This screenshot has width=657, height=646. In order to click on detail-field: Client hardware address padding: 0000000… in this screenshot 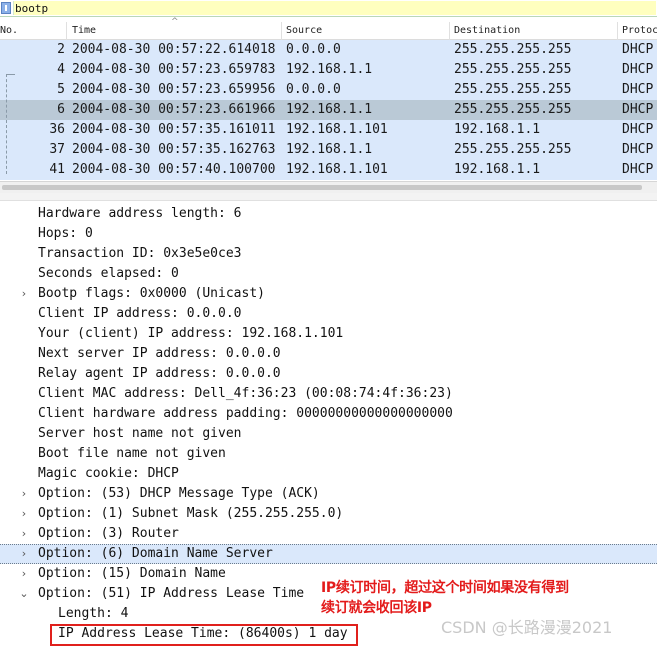, I will do `click(328, 414)`.